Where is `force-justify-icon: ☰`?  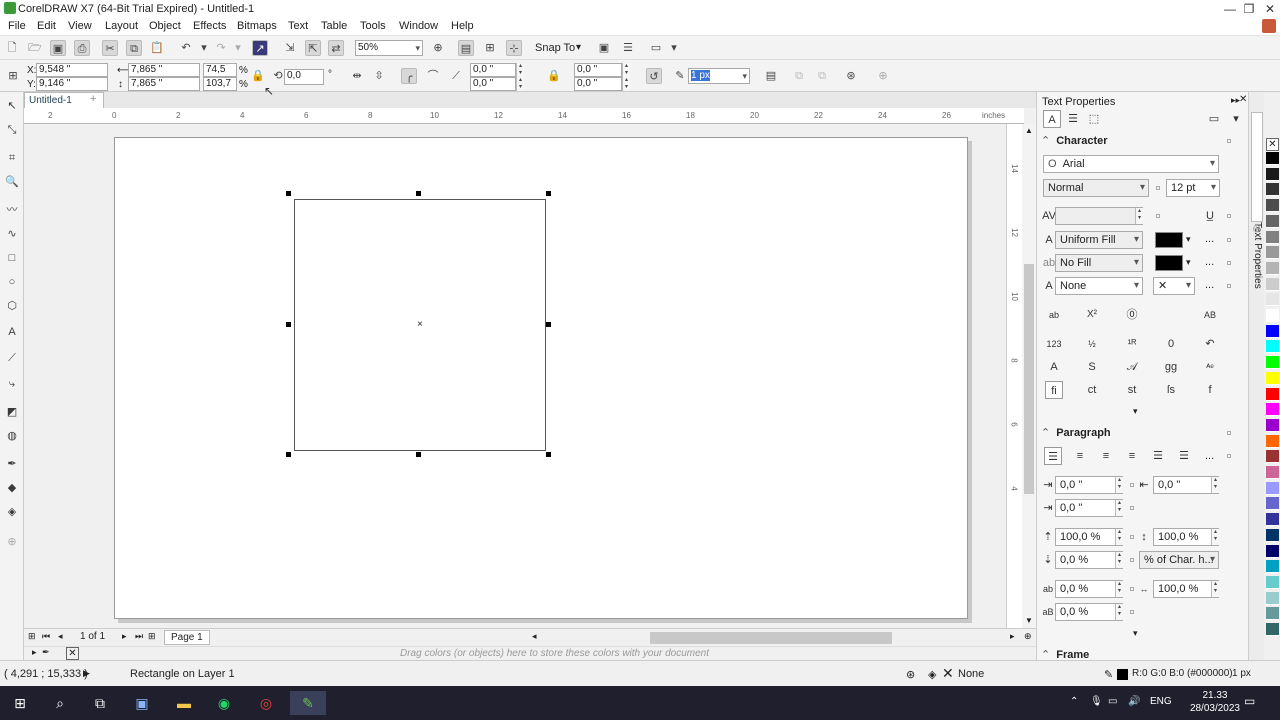
force-justify-icon: ☰ is located at coordinates (1184, 456).